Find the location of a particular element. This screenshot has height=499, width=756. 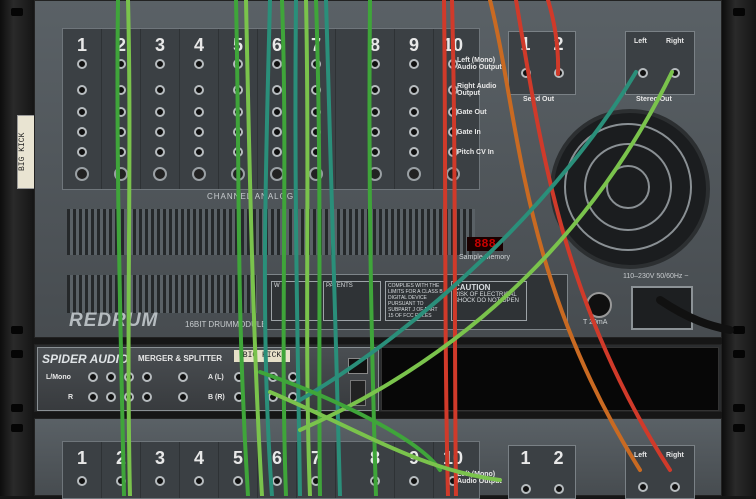

power-switch is located at coordinates (358, 366).